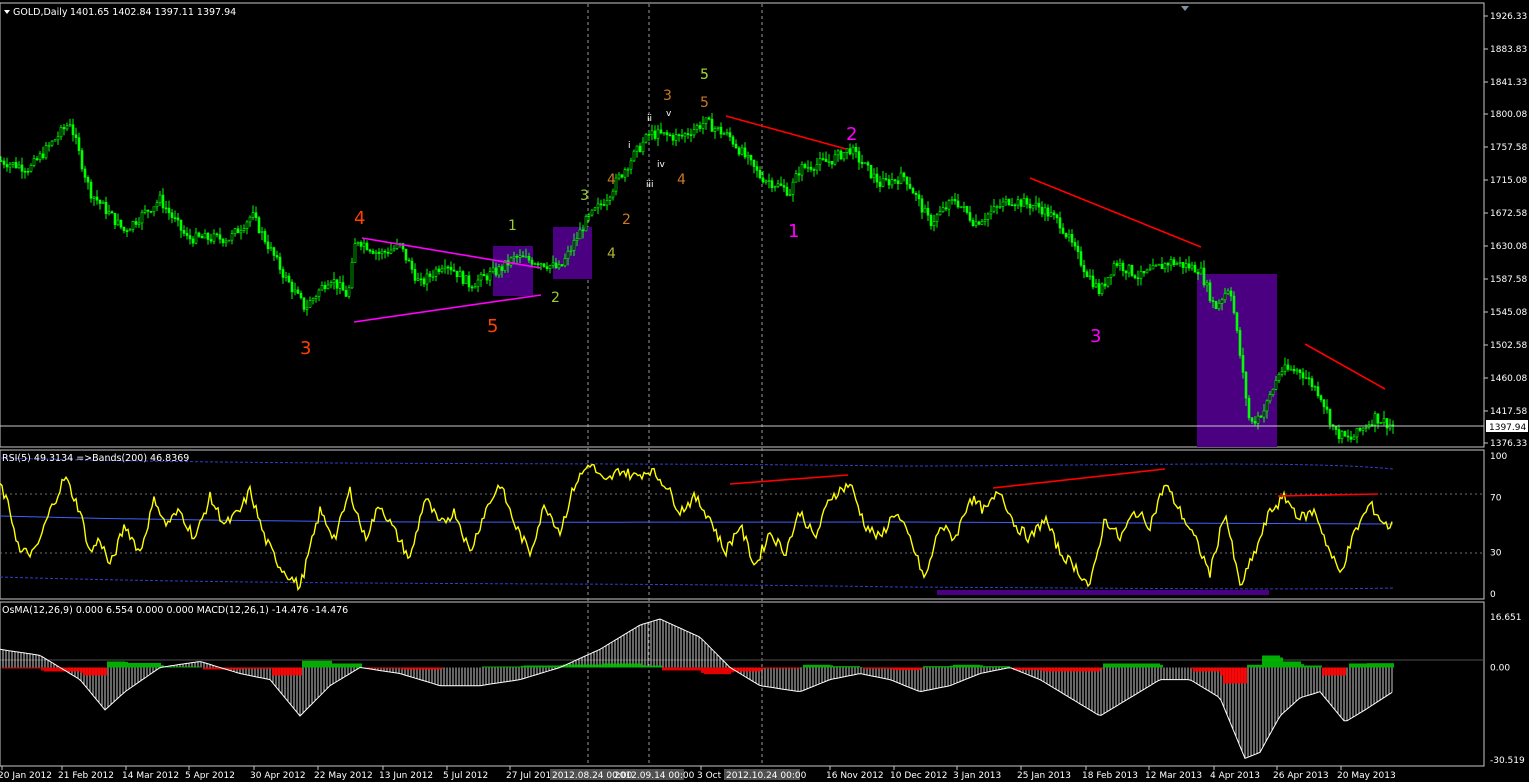 Image resolution: width=1529 pixels, height=782 pixels. I want to click on price-tick-label: 1841.33, so click(1508, 83).